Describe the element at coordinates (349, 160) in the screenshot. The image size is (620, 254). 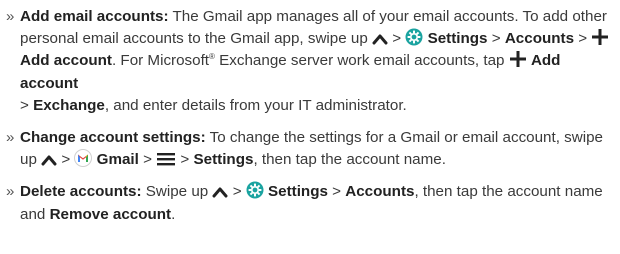
I see `item-text: , then tap the account name.` at that location.